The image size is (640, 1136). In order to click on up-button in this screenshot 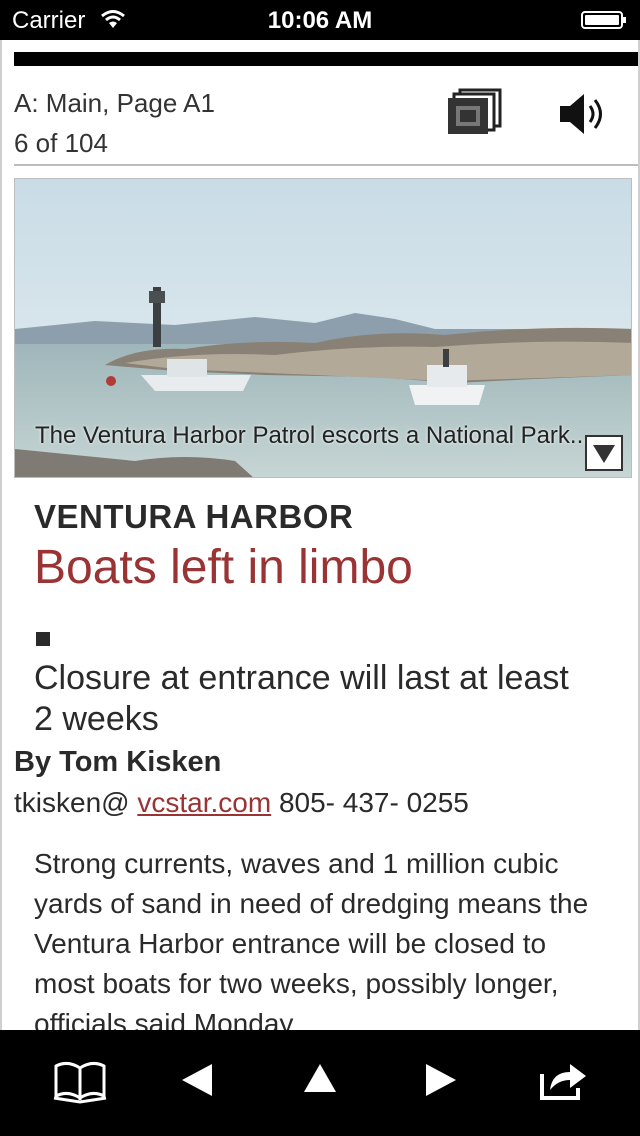, I will do `click(320, 1080)`.